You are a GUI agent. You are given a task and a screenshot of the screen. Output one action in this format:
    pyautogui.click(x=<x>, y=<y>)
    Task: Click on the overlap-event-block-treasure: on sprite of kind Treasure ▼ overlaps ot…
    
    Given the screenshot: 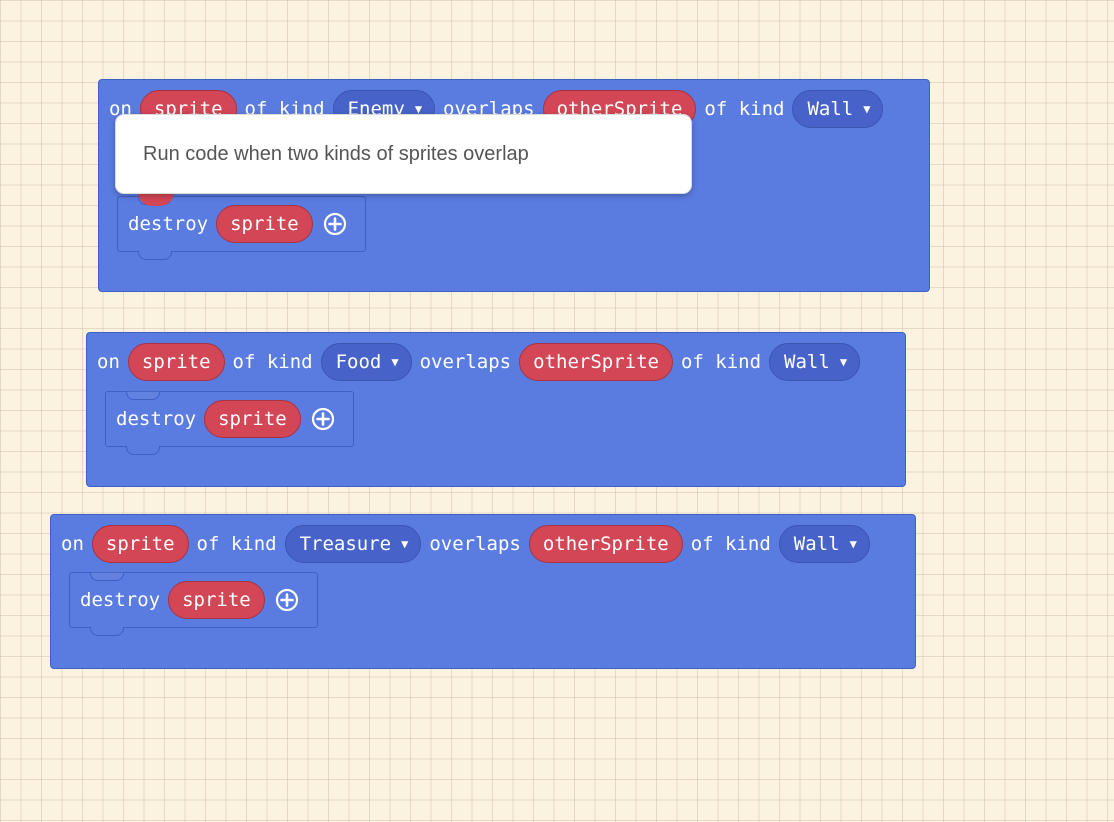 What is the action you would take?
    pyautogui.click(x=483, y=591)
    